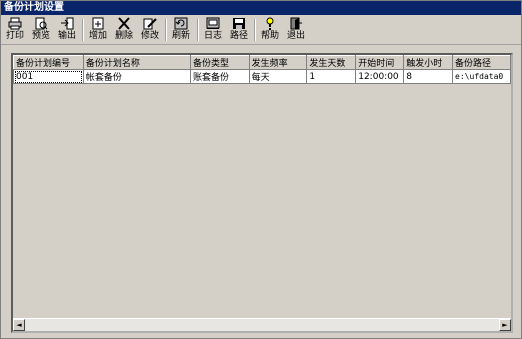  What do you see at coordinates (48, 76) in the screenshot?
I see `cell-plan-id: 001` at bounding box center [48, 76].